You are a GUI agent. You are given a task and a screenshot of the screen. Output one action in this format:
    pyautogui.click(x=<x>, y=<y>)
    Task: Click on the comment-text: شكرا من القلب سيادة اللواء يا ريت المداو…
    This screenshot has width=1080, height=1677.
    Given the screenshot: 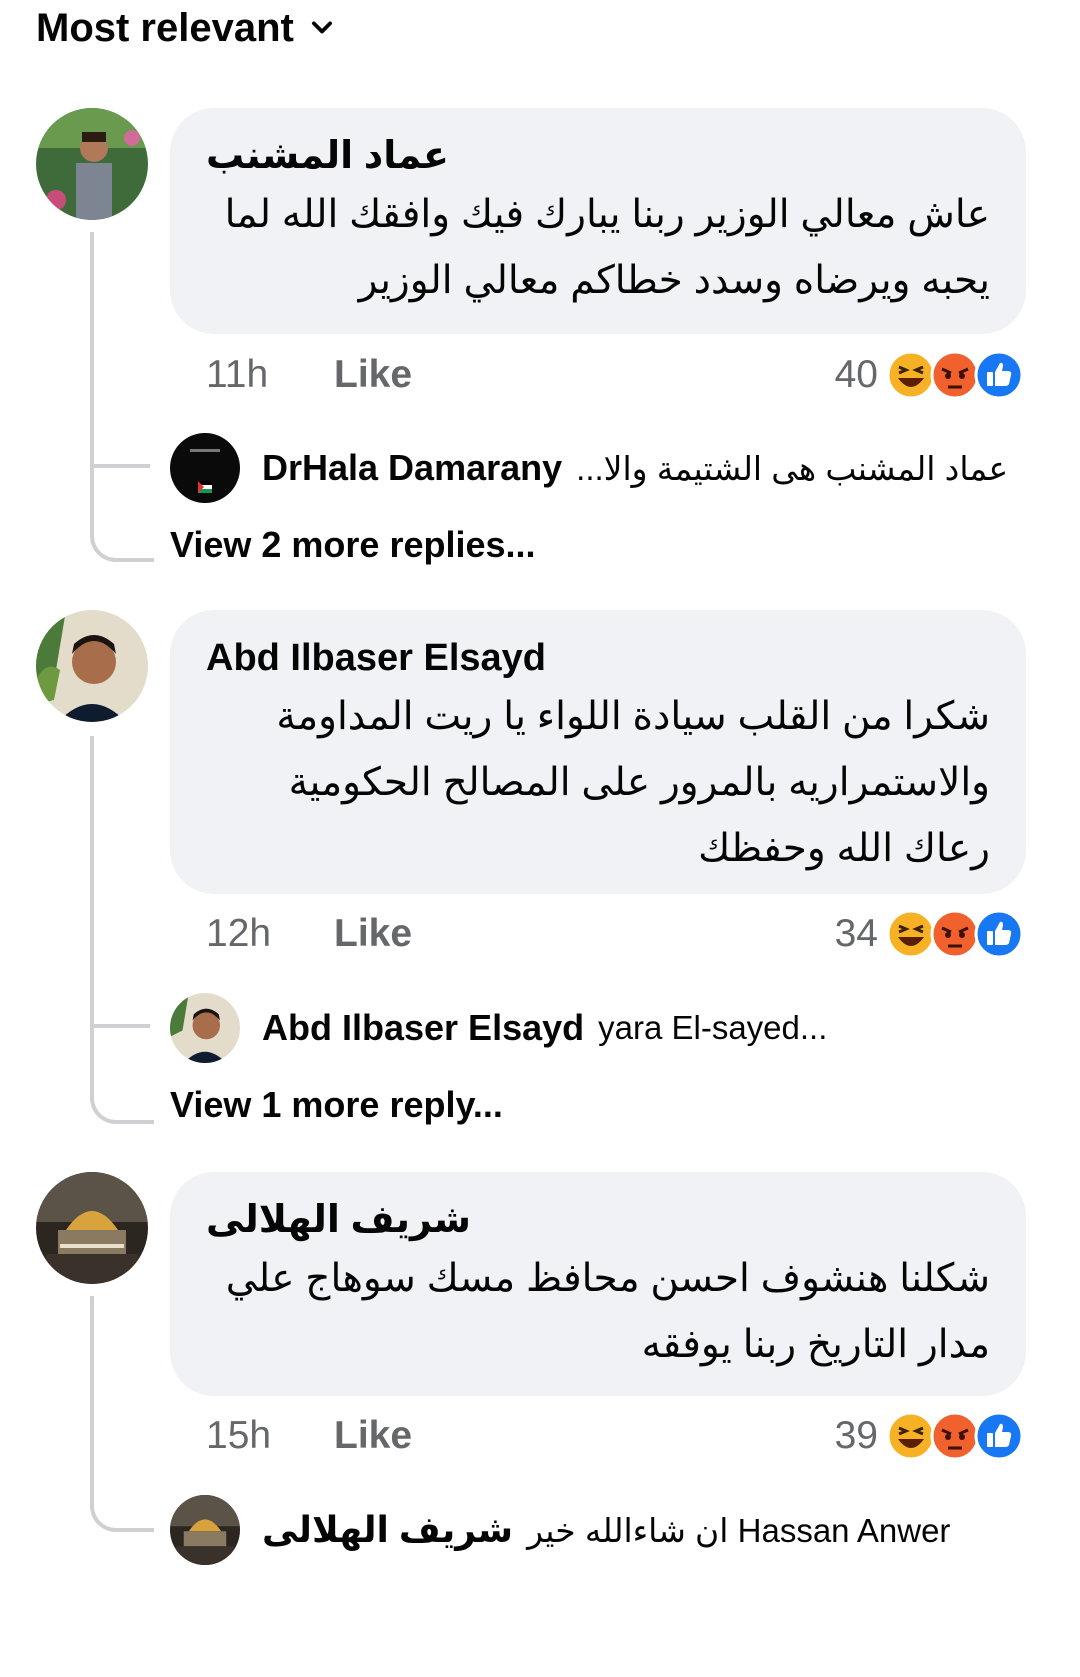 What is the action you would take?
    pyautogui.click(x=633, y=782)
    